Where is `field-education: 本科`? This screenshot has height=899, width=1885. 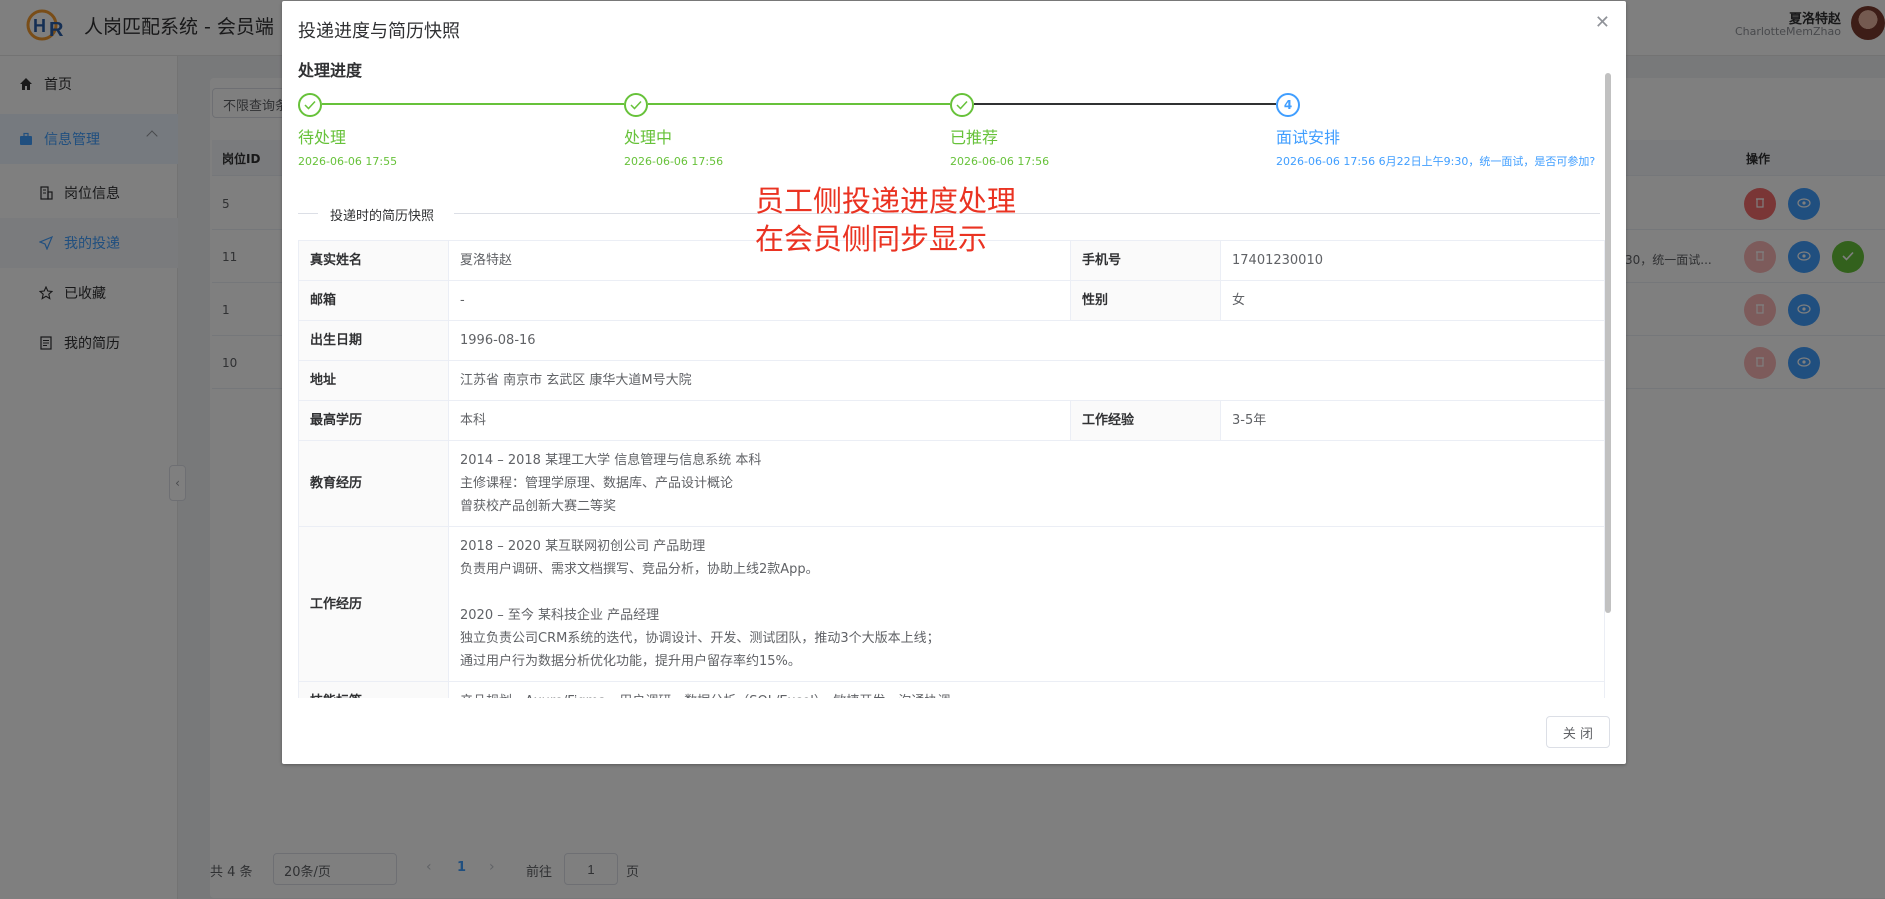
field-education: 本科 is located at coordinates (759, 420).